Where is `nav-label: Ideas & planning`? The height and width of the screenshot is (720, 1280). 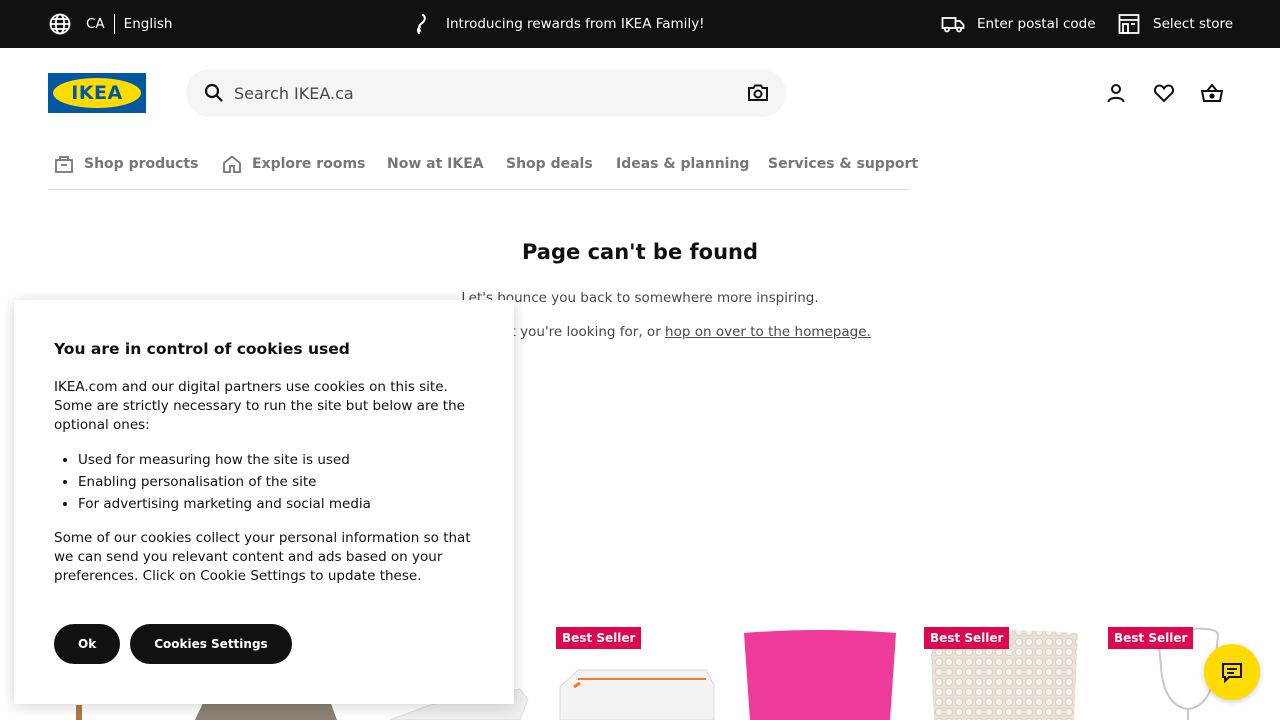
nav-label: Ideas & planning is located at coordinates (683, 164).